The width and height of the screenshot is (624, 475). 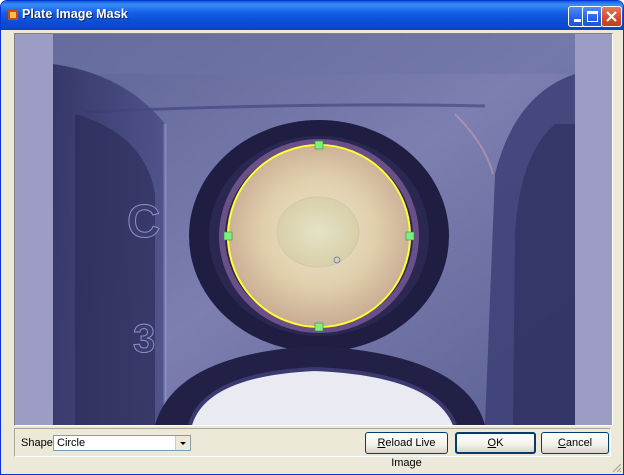 I want to click on cancel-mnemonic: C, so click(x=561, y=443).